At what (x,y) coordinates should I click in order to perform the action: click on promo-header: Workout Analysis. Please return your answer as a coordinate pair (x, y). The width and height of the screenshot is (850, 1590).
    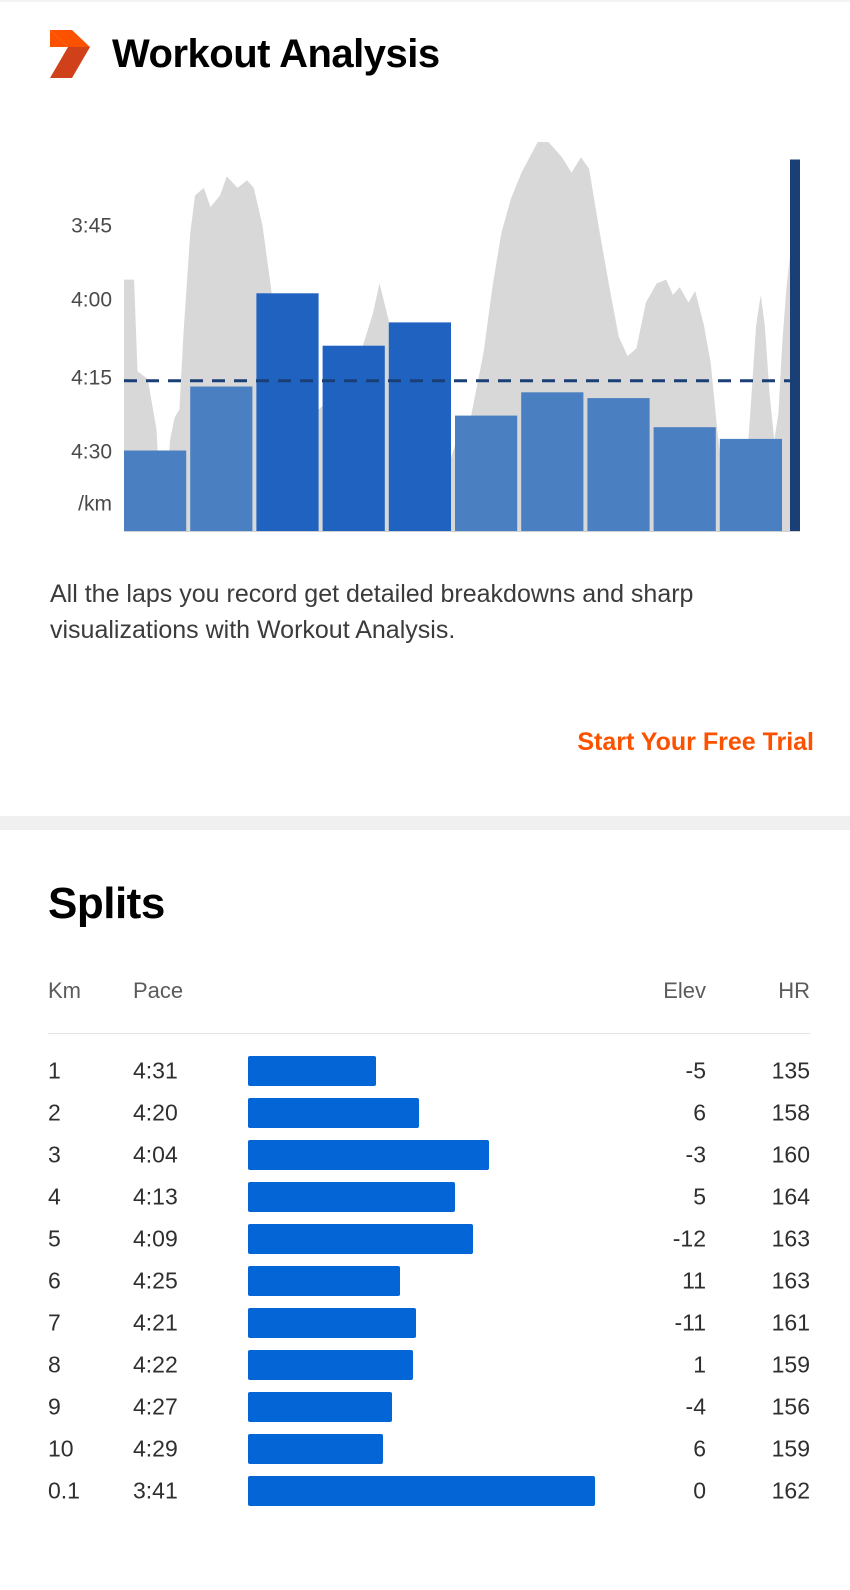
    Looking at the image, I should click on (245, 54).